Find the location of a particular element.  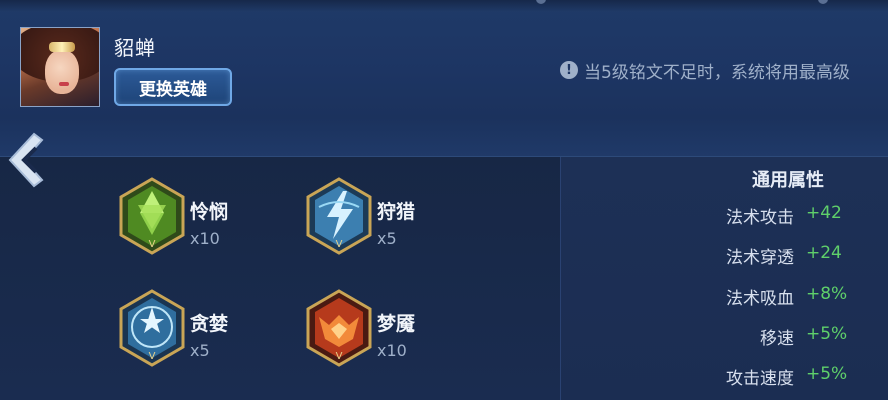

rune-item: V 怜悯 x10 is located at coordinates (218, 222).